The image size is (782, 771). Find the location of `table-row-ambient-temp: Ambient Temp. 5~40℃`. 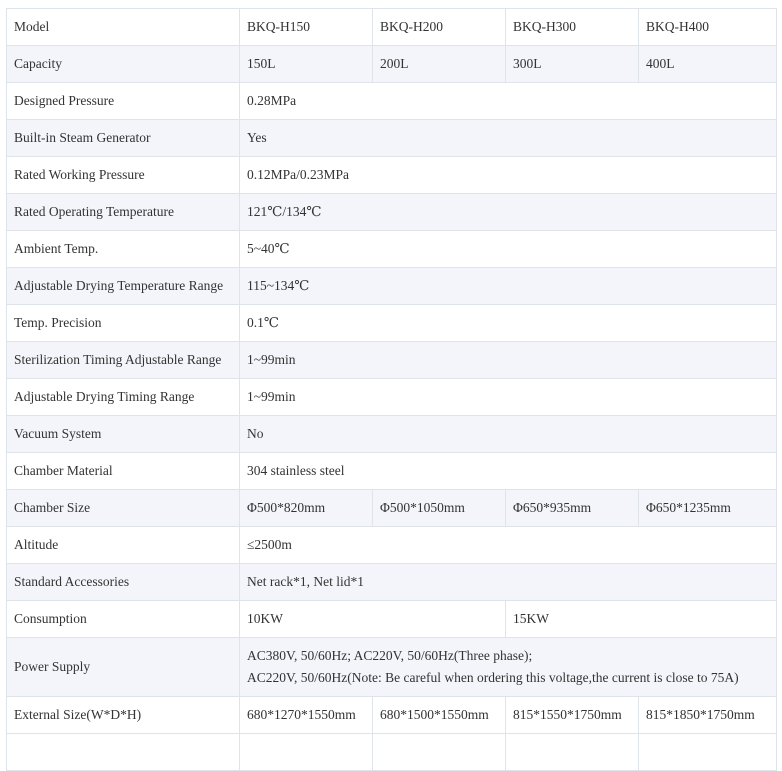

table-row-ambient-temp: Ambient Temp. 5~40℃ is located at coordinates (391, 249).